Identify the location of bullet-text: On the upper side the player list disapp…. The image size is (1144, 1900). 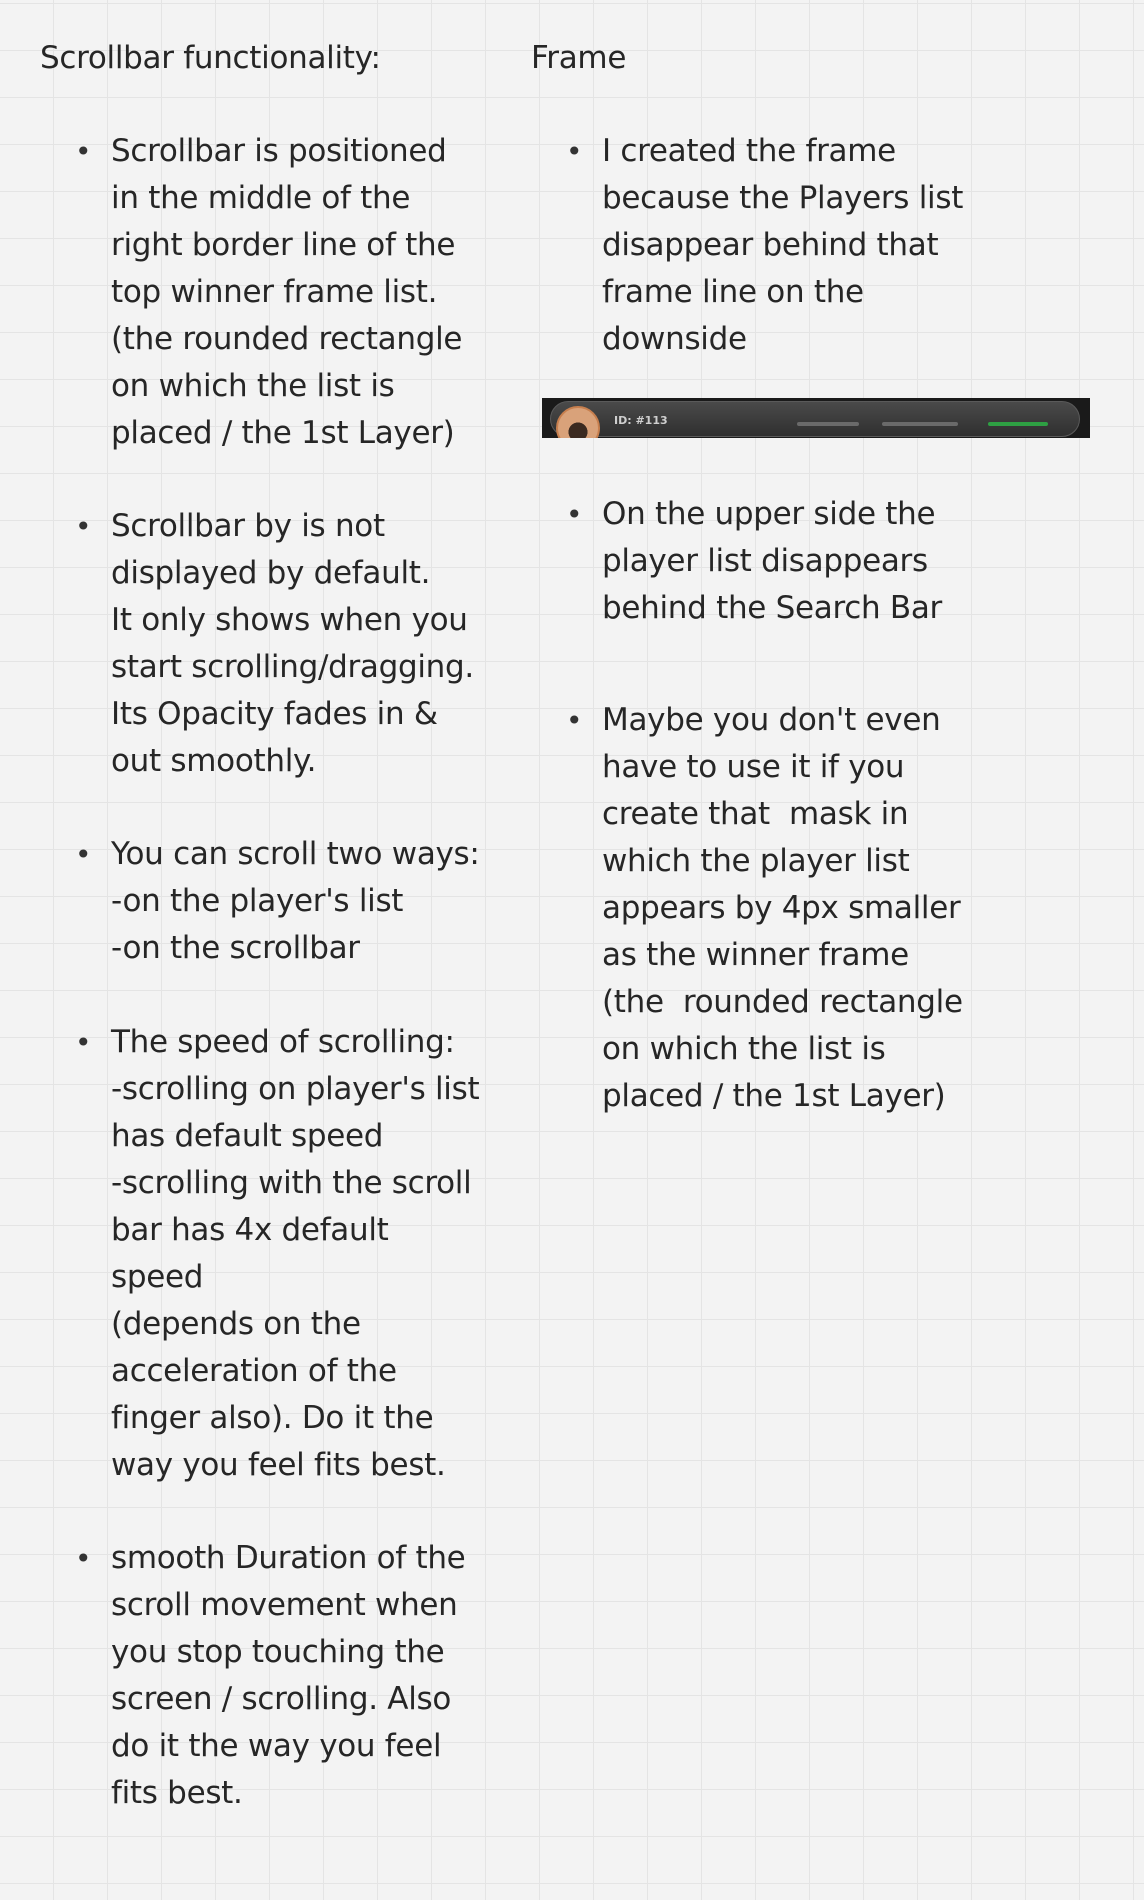
(772, 561).